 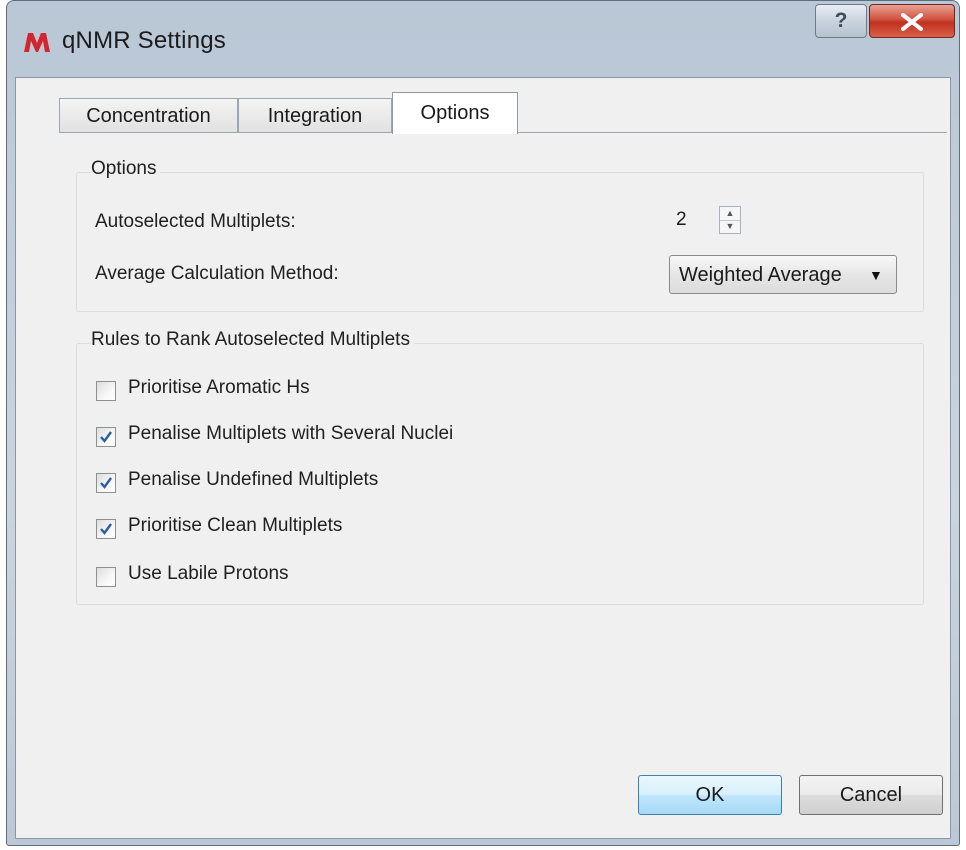 I want to click on chevron-down-icon: ▼, so click(x=876, y=275).